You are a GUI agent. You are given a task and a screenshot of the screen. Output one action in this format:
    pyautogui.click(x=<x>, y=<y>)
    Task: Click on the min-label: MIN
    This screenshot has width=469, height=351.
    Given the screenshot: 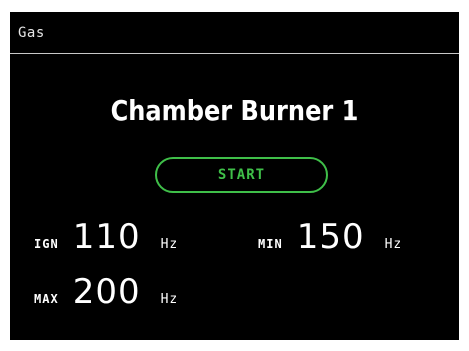 What is the action you would take?
    pyautogui.click(x=270, y=244)
    